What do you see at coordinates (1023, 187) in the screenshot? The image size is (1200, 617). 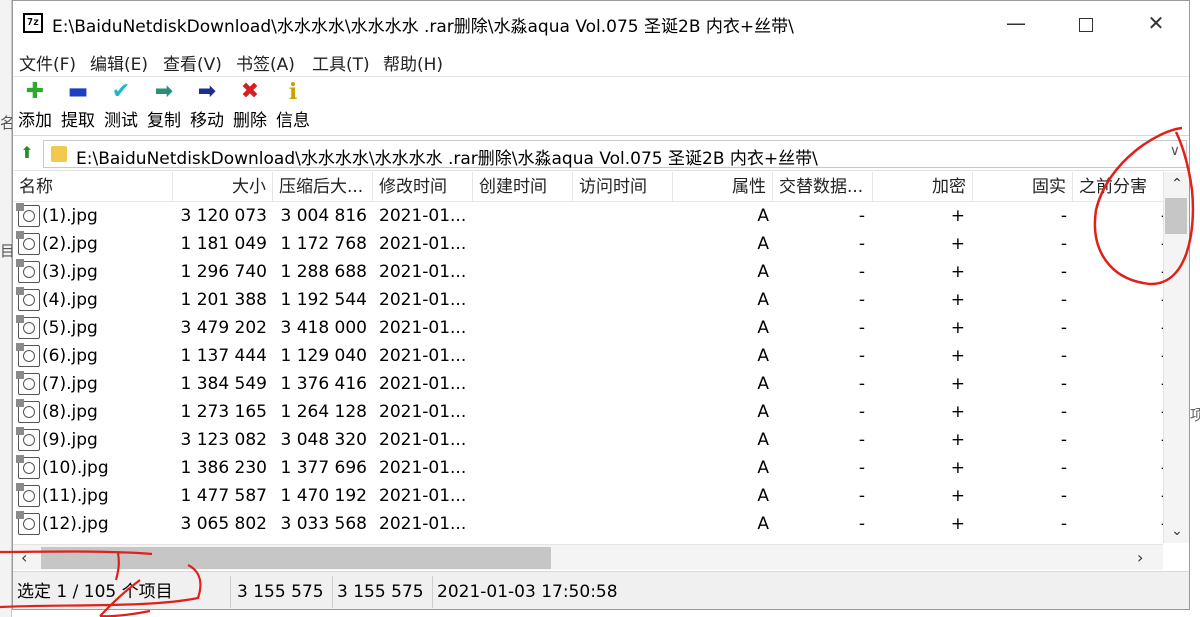 I see `column-header-solid: 固实` at bounding box center [1023, 187].